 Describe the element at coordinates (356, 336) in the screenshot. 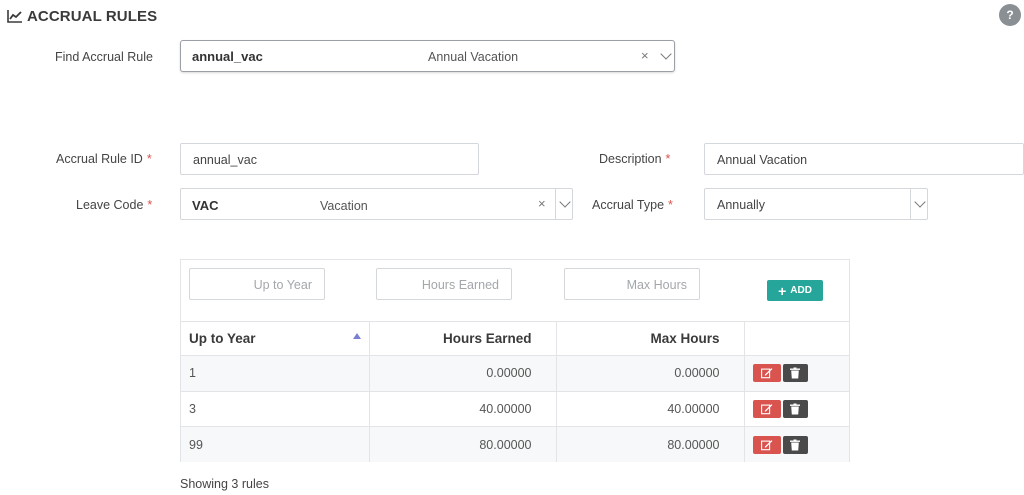

I see `sort-ascending-icon` at that location.